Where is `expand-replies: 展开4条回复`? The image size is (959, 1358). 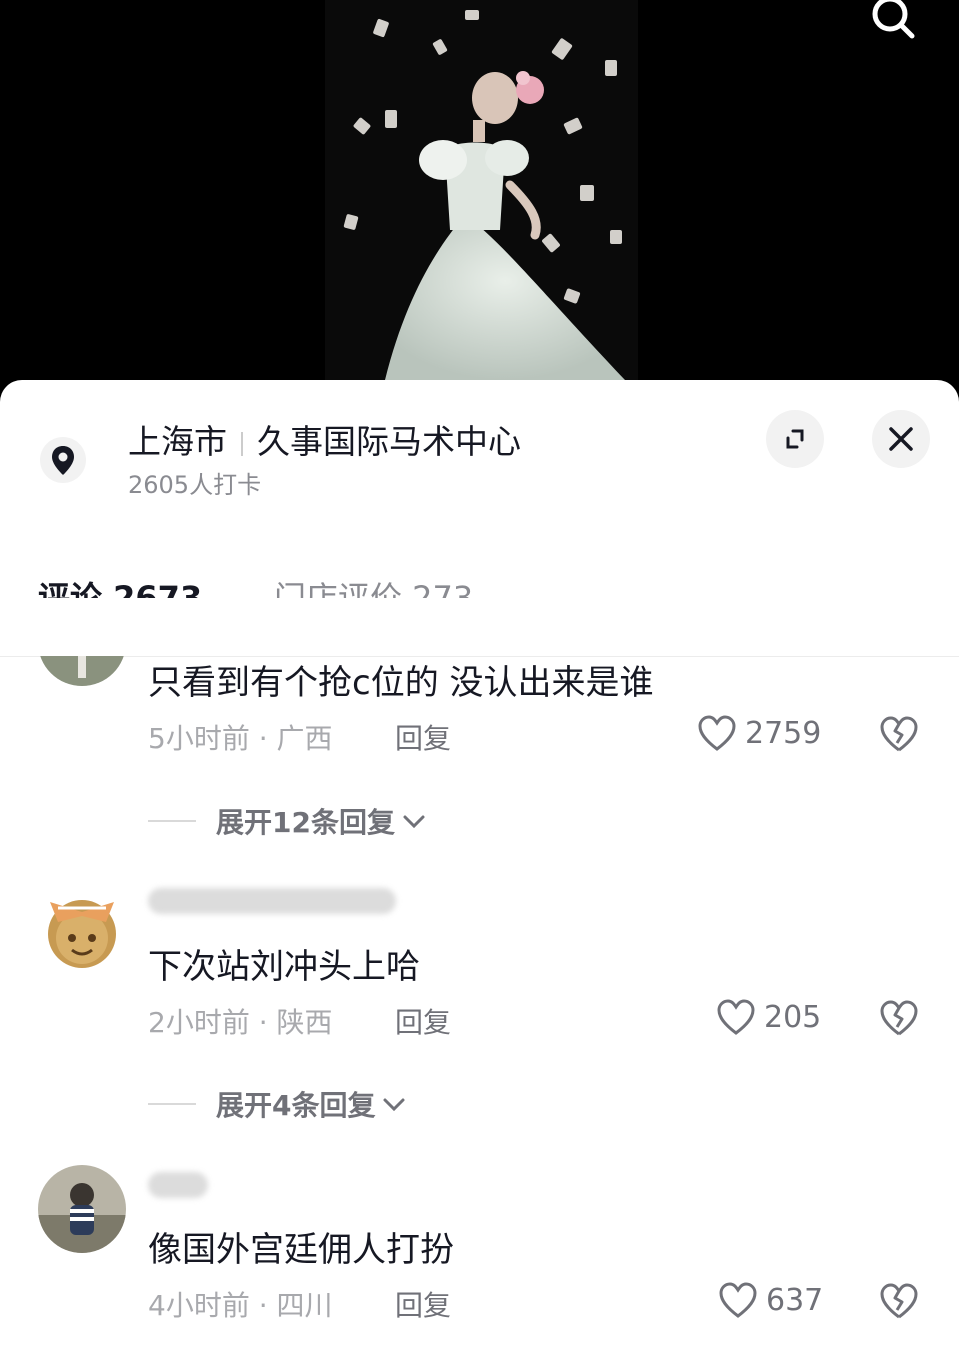
expand-replies: 展开4条回复 is located at coordinates (277, 1104).